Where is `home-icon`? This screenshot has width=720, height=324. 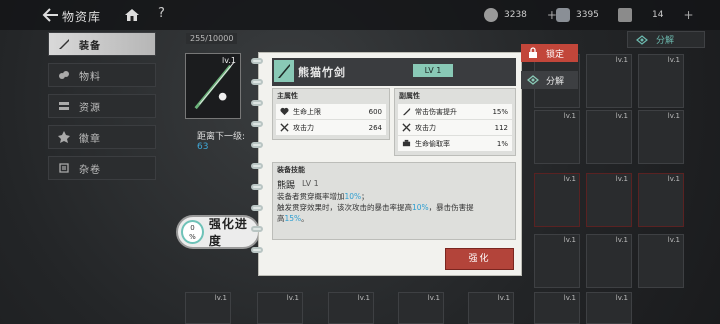
home-icon is located at coordinates (132, 15).